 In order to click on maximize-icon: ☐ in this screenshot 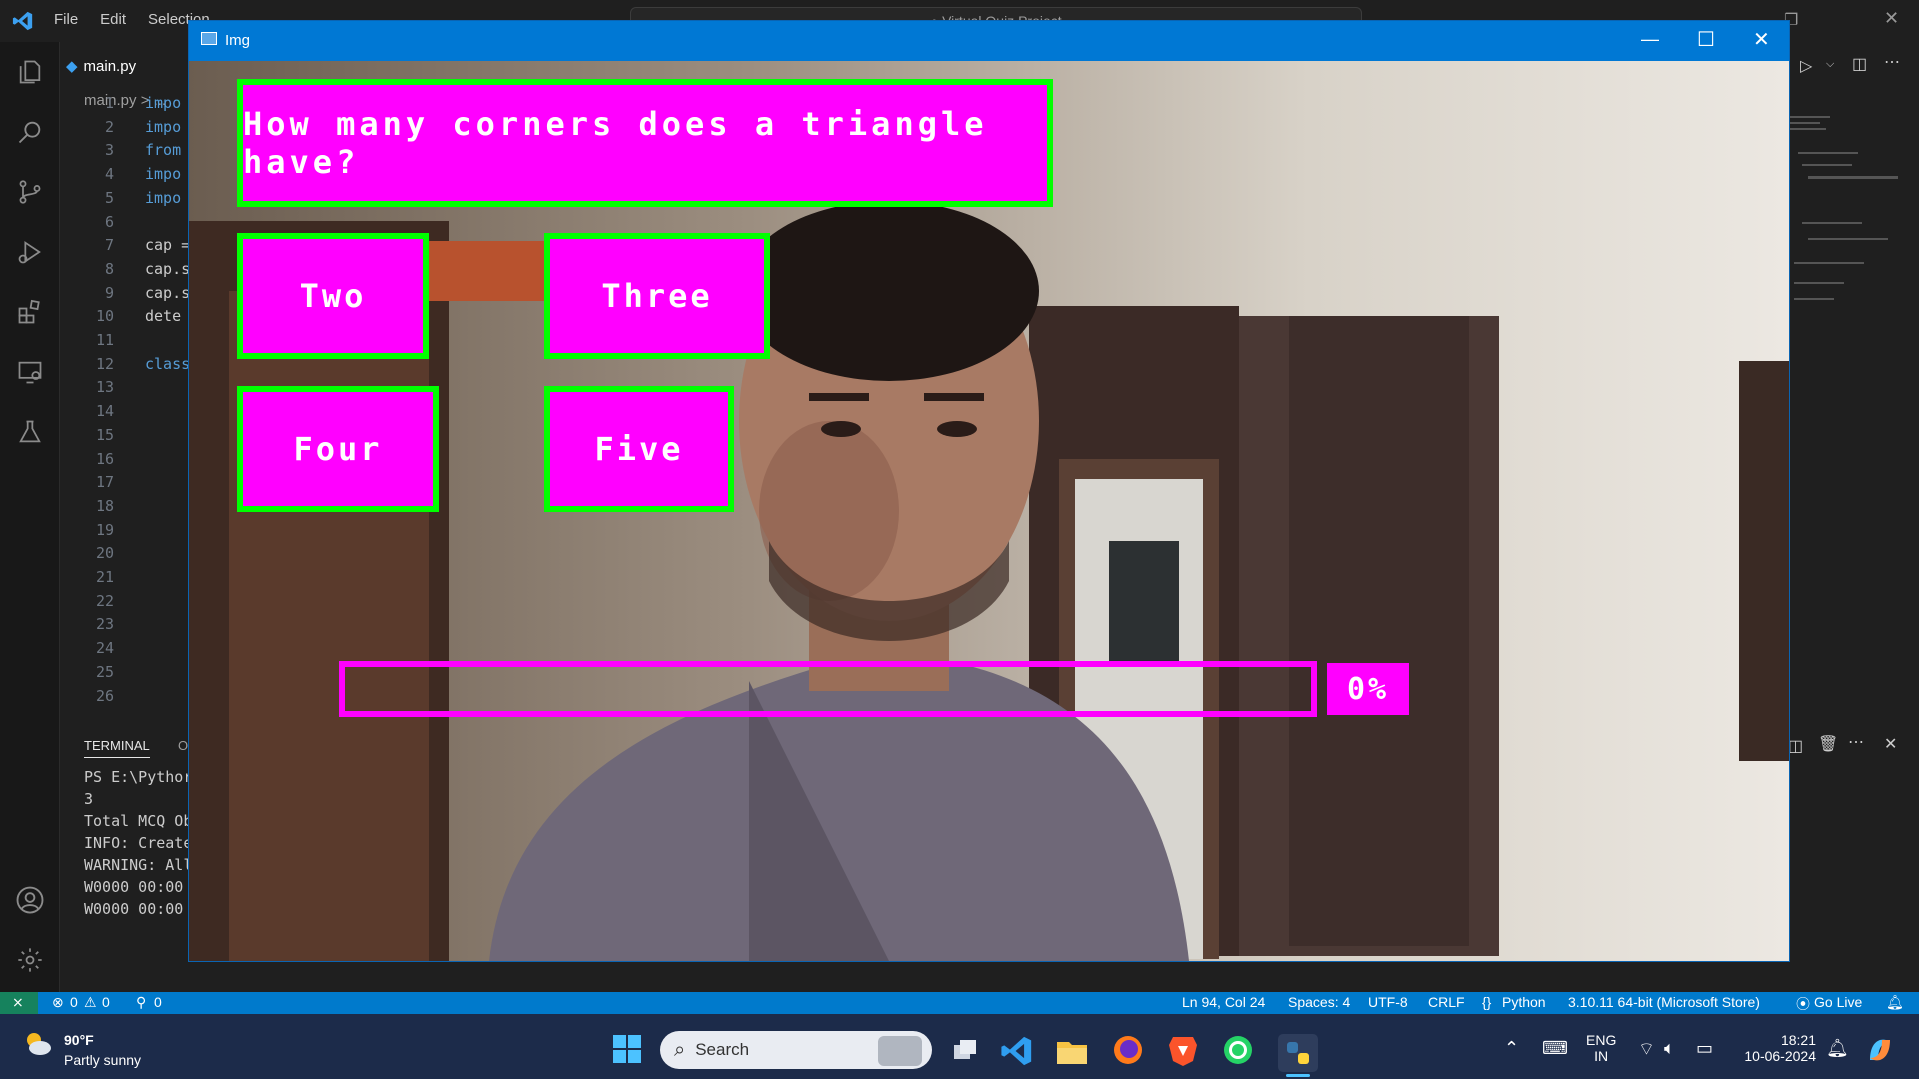, I will do `click(1706, 39)`.